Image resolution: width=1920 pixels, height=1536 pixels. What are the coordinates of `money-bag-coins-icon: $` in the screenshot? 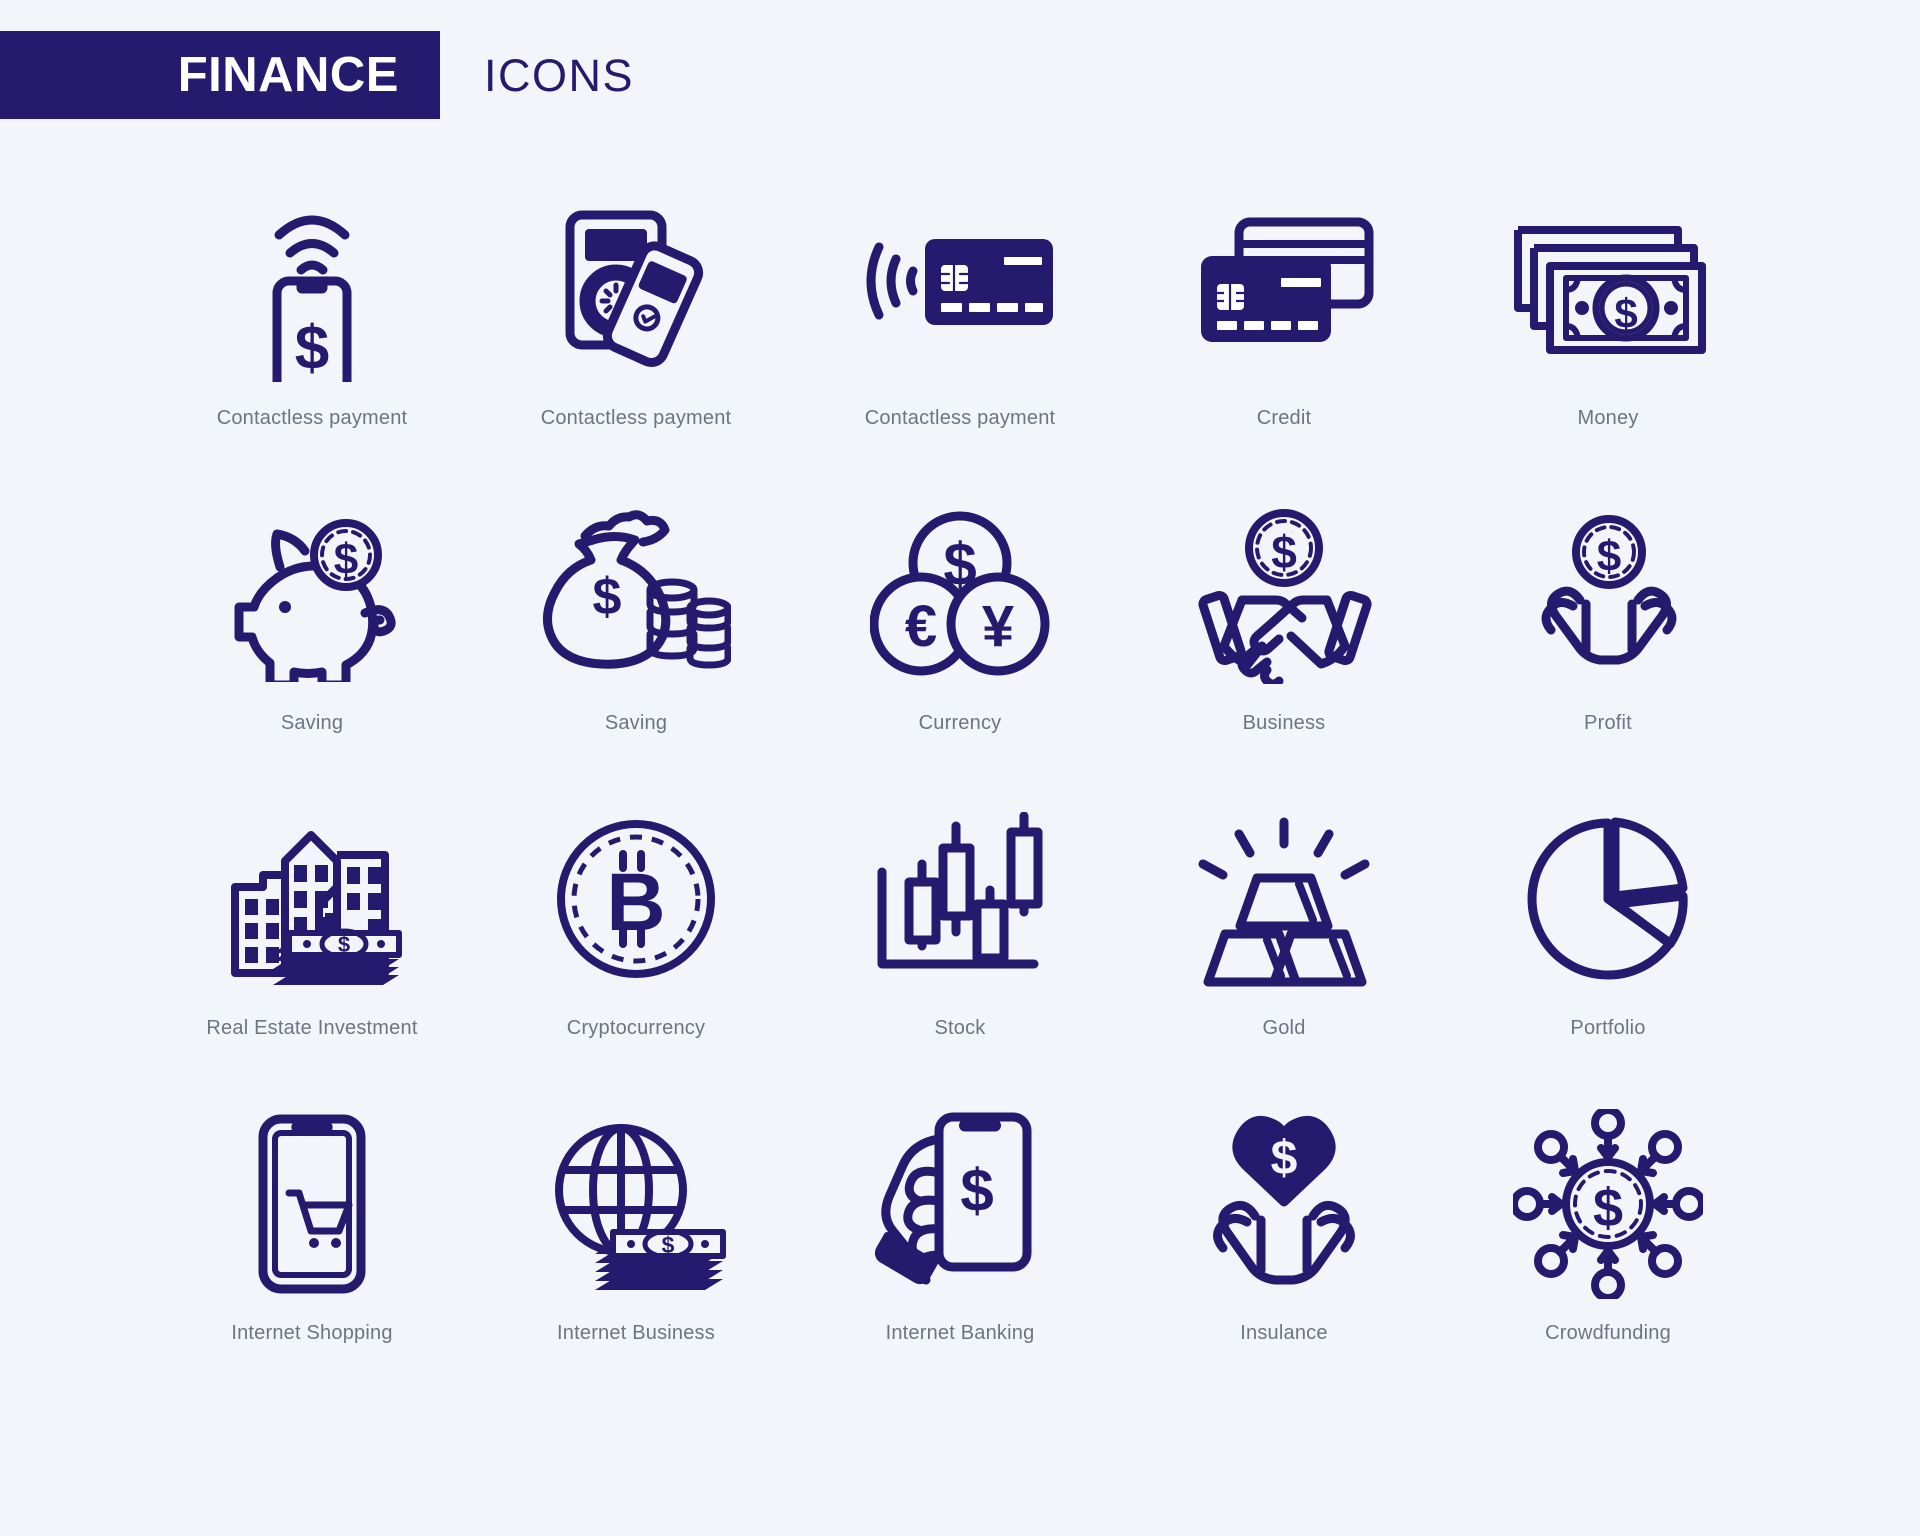 It's located at (636, 594).